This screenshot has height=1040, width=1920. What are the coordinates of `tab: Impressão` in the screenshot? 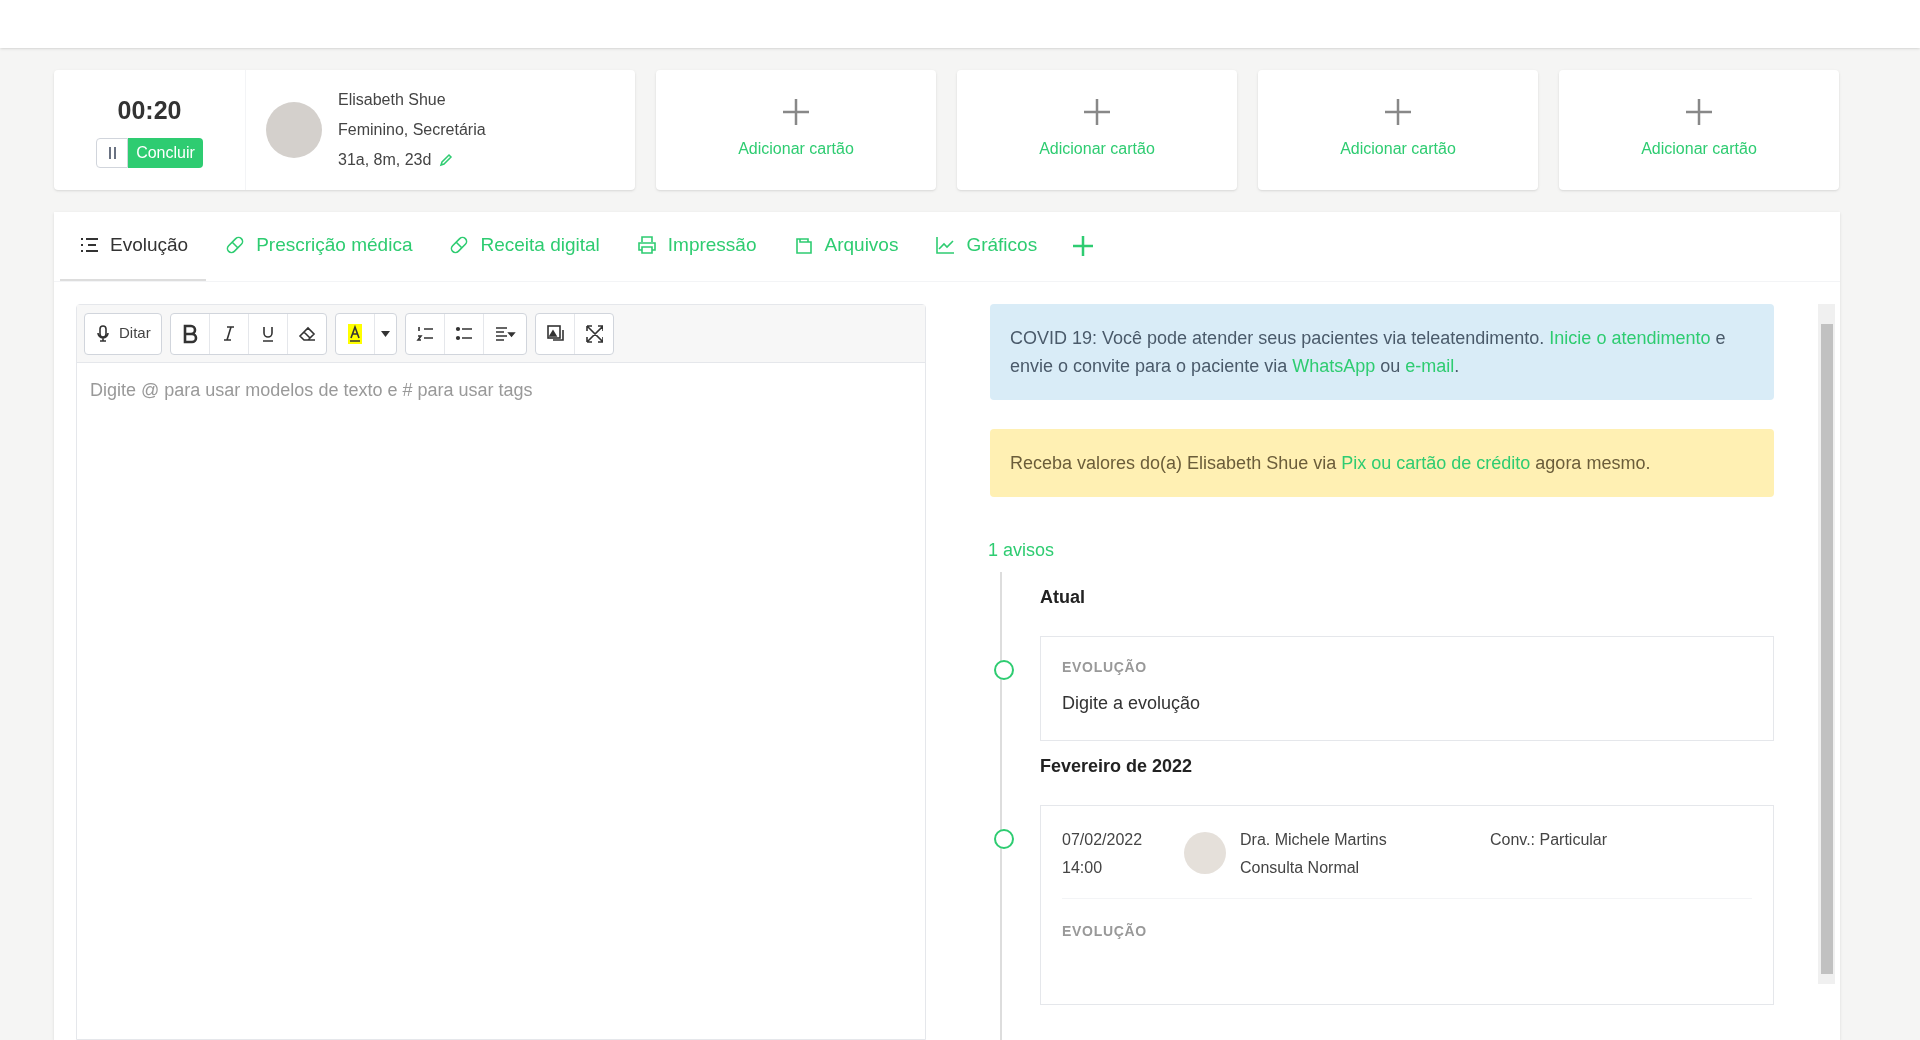 It's located at (696, 246).